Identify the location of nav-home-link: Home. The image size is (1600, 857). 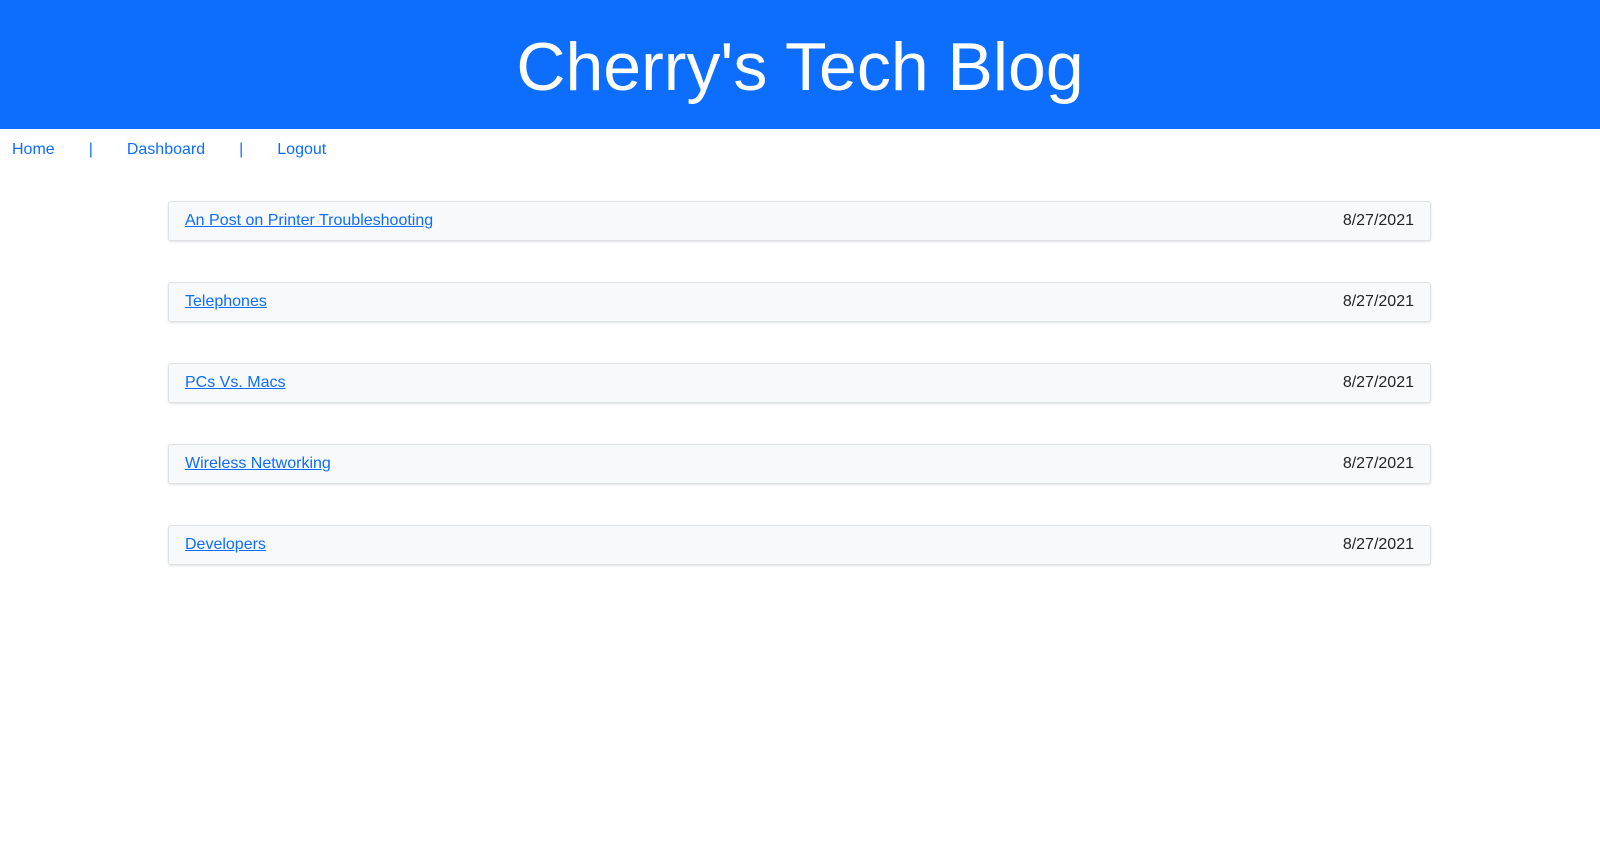
(33, 150).